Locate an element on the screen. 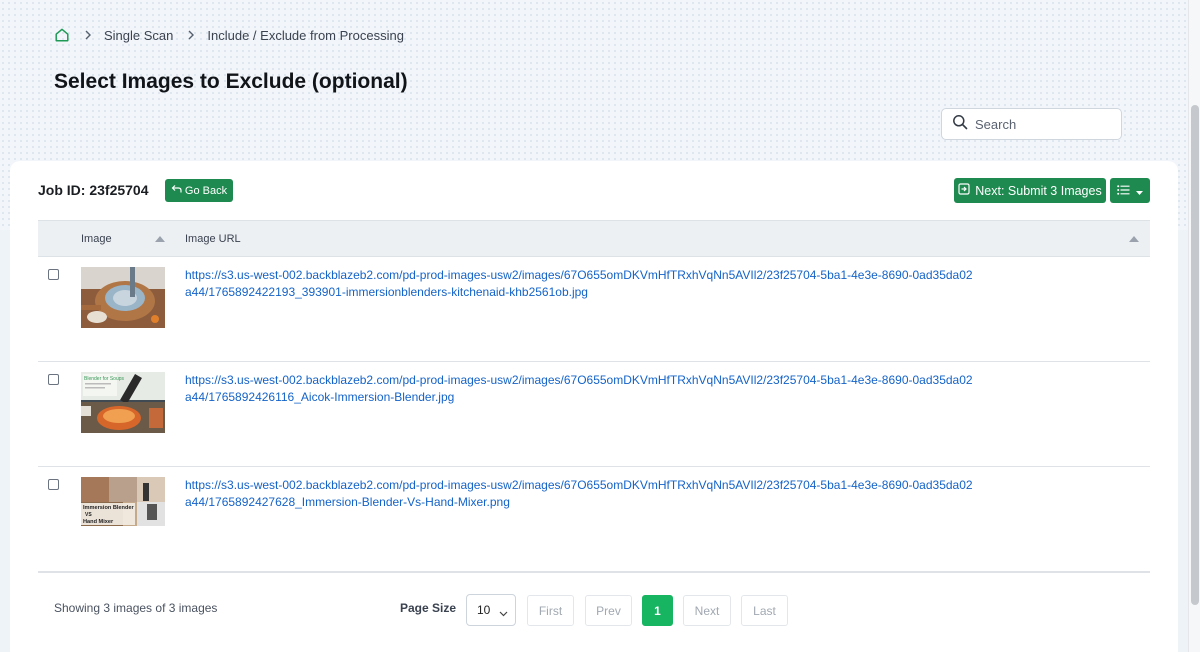  list-options-button is located at coordinates (1130, 190).